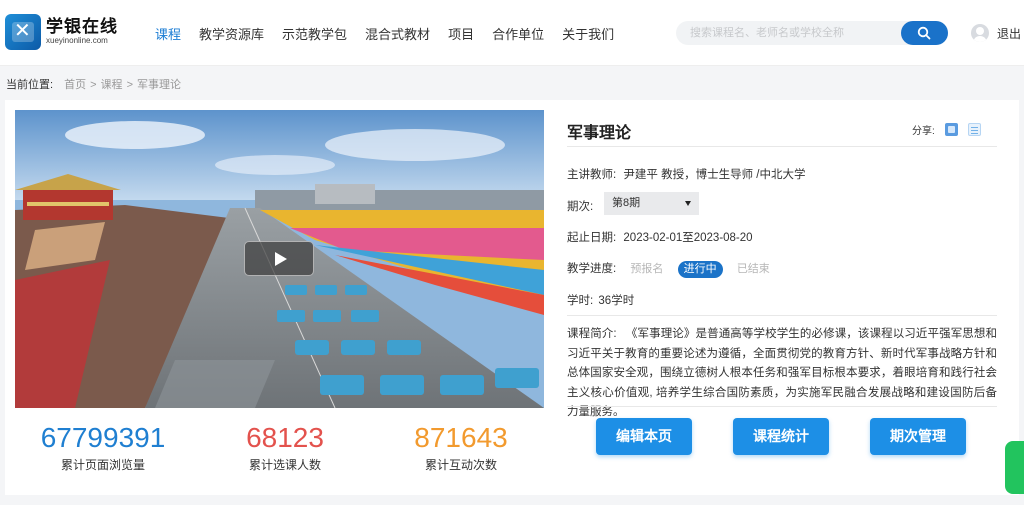 The width and height of the screenshot is (1024, 505). Describe the element at coordinates (159, 85) in the screenshot. I see `breadcrumb-current: 军事理论` at that location.